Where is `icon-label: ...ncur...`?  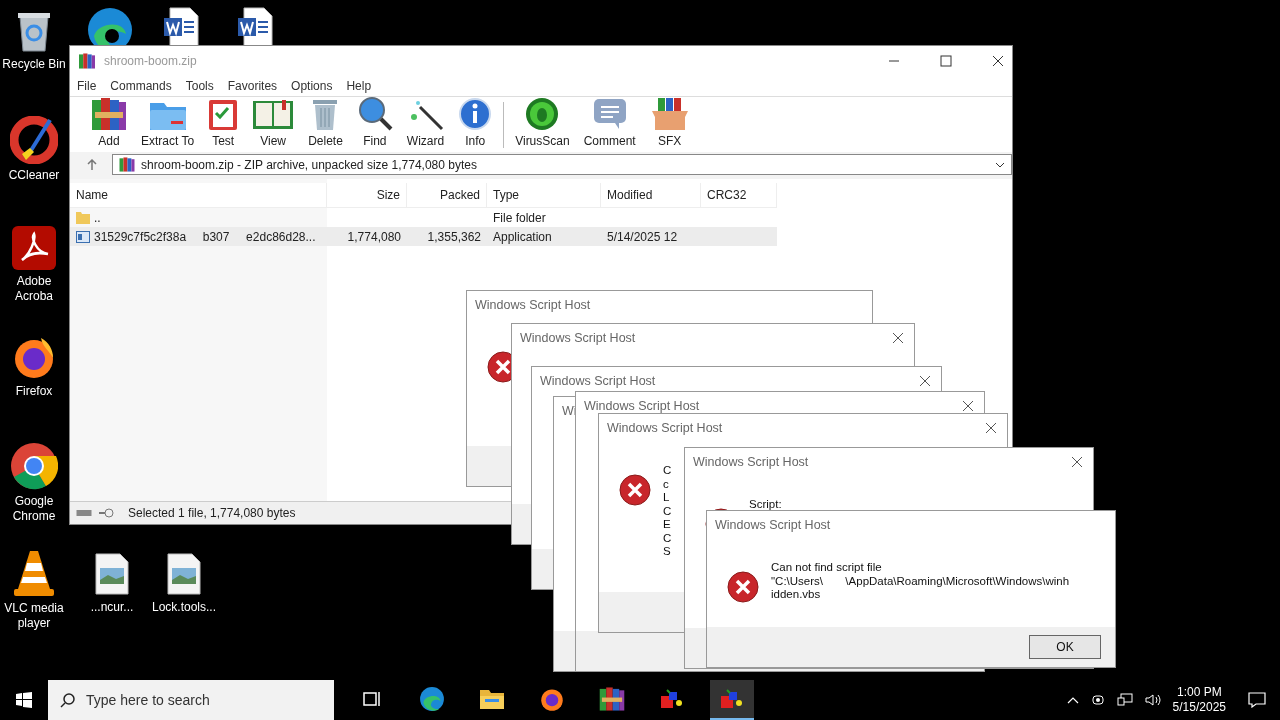
icon-label: ...ncur... is located at coordinates (112, 607).